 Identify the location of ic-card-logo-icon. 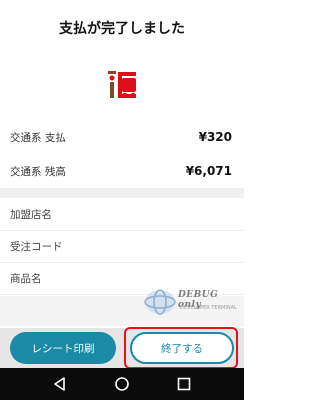
(122, 84).